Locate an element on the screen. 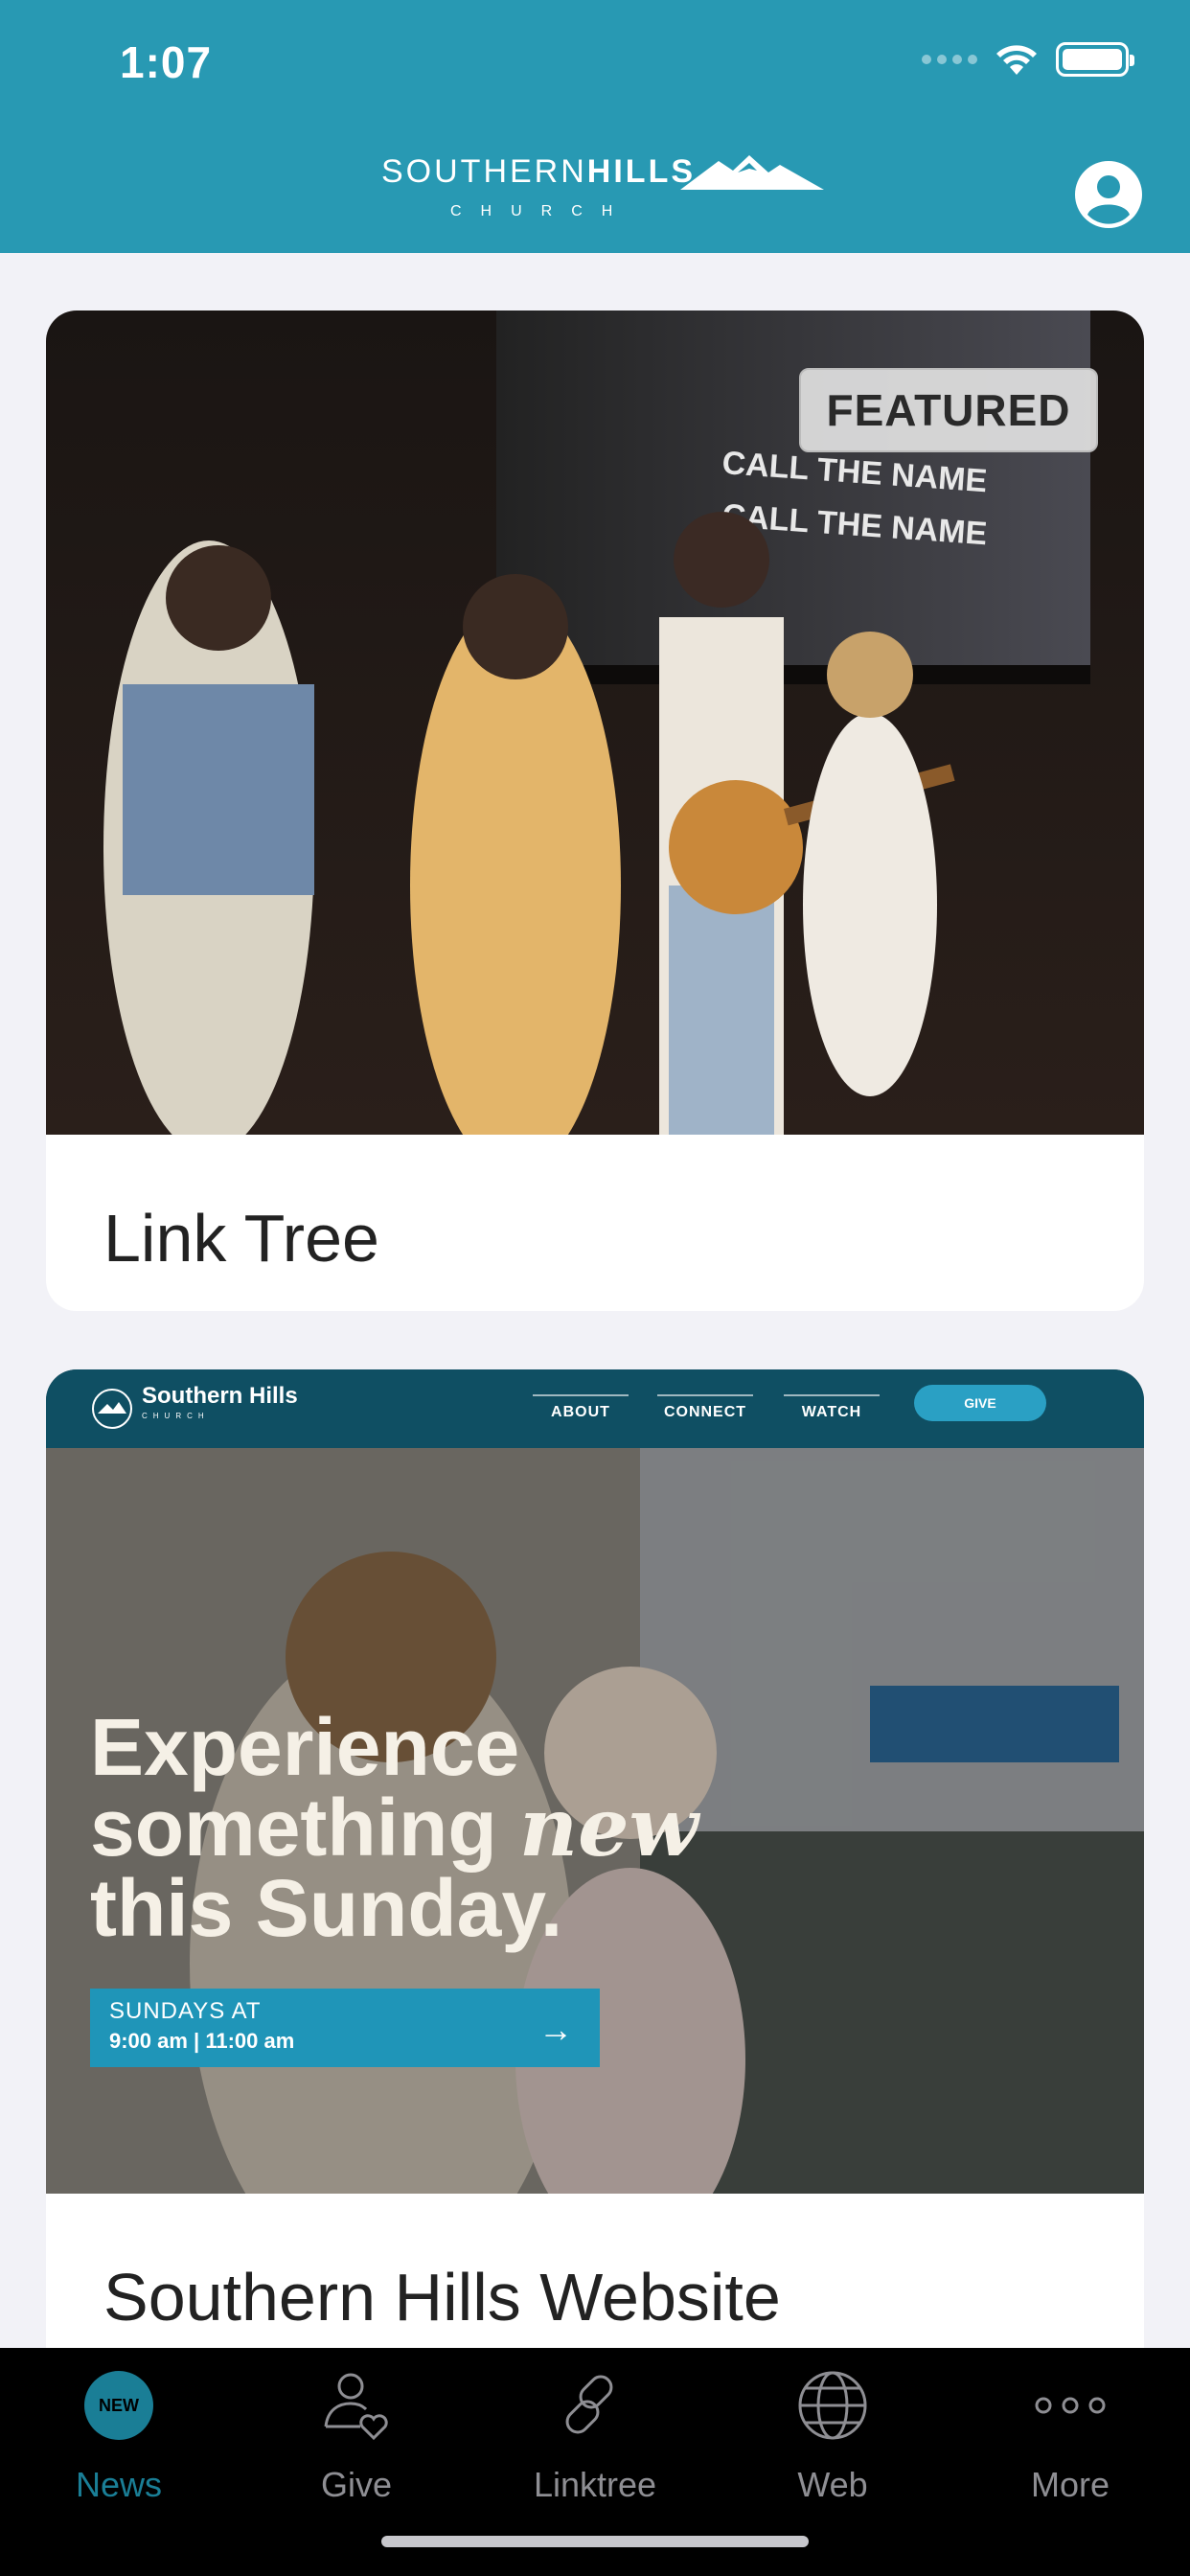 This screenshot has width=1190, height=2576. tab-linktree: Linktree is located at coordinates (595, 2433).